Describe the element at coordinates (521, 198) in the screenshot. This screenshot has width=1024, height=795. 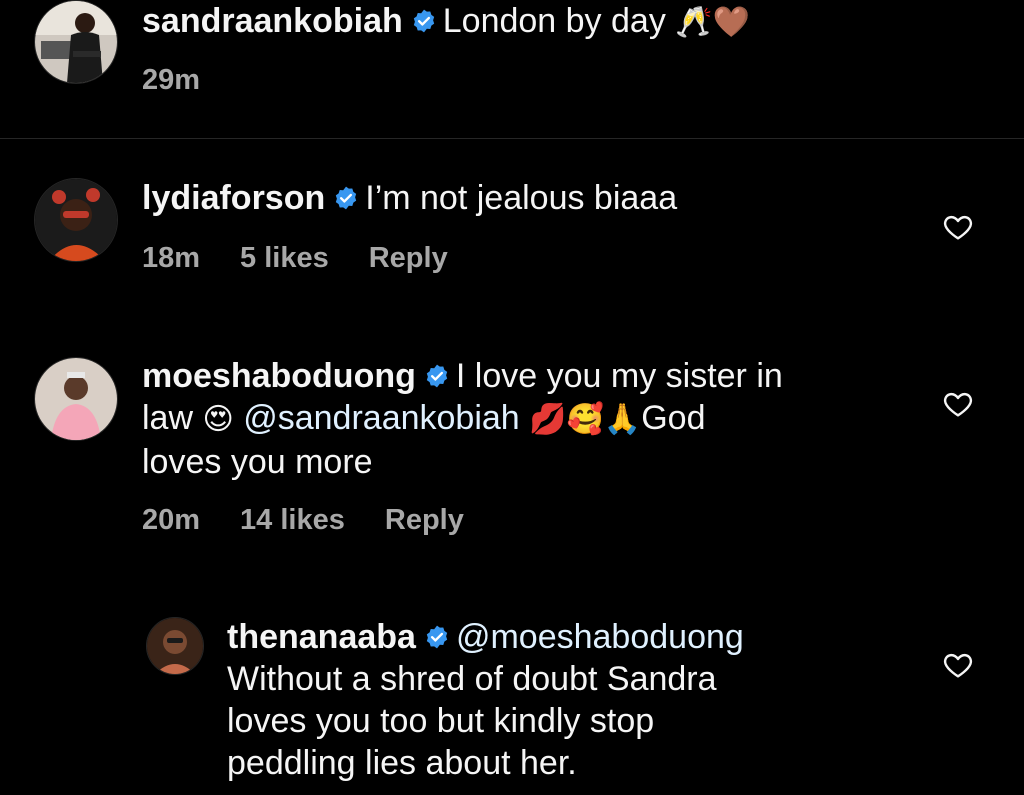
I see `comment-text: I’m not jealous biaaa` at that location.